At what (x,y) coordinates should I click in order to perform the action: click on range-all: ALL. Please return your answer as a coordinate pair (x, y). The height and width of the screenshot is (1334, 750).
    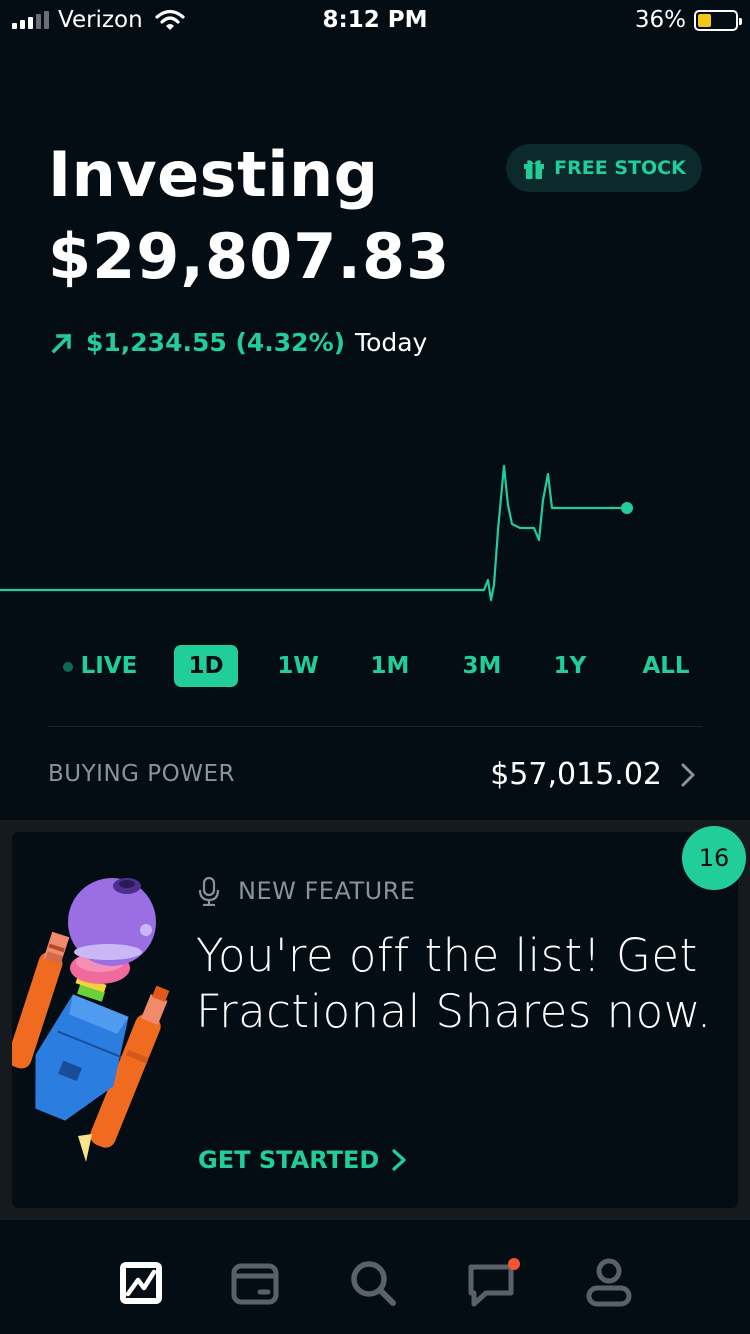
    Looking at the image, I should click on (666, 666).